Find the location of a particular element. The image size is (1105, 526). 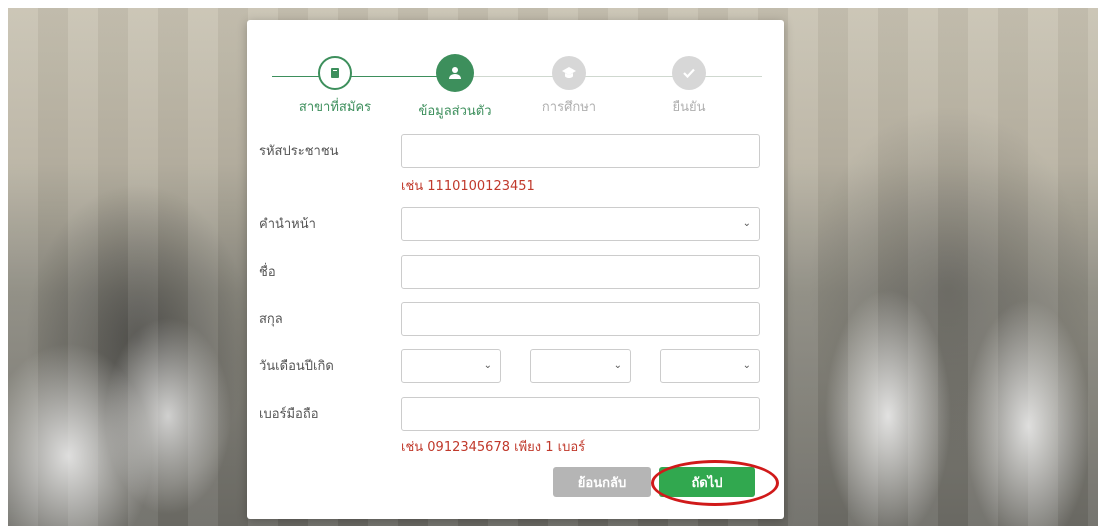

step-confirm: ยืนยัน is located at coordinates (689, 86).